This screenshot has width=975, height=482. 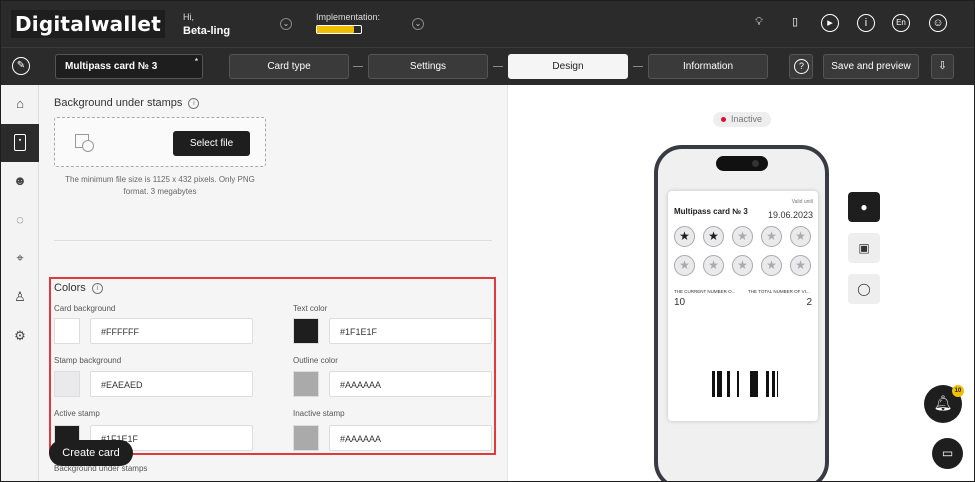 What do you see at coordinates (211, 143) in the screenshot?
I see `select-file-button: Select file` at bounding box center [211, 143].